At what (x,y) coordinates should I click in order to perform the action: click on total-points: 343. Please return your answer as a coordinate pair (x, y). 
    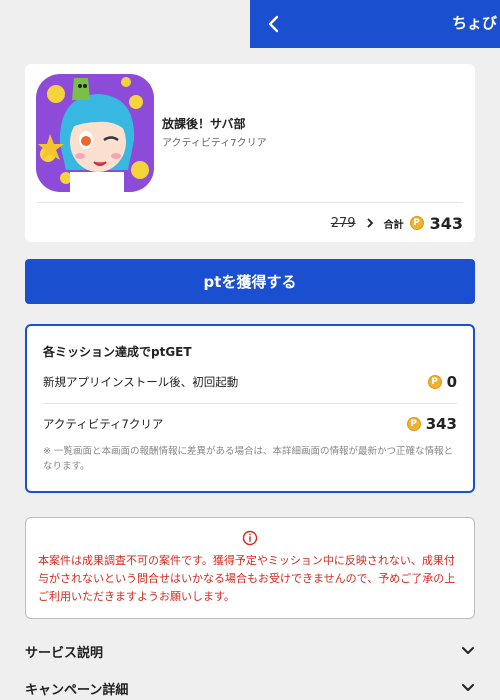
    Looking at the image, I should click on (446, 223).